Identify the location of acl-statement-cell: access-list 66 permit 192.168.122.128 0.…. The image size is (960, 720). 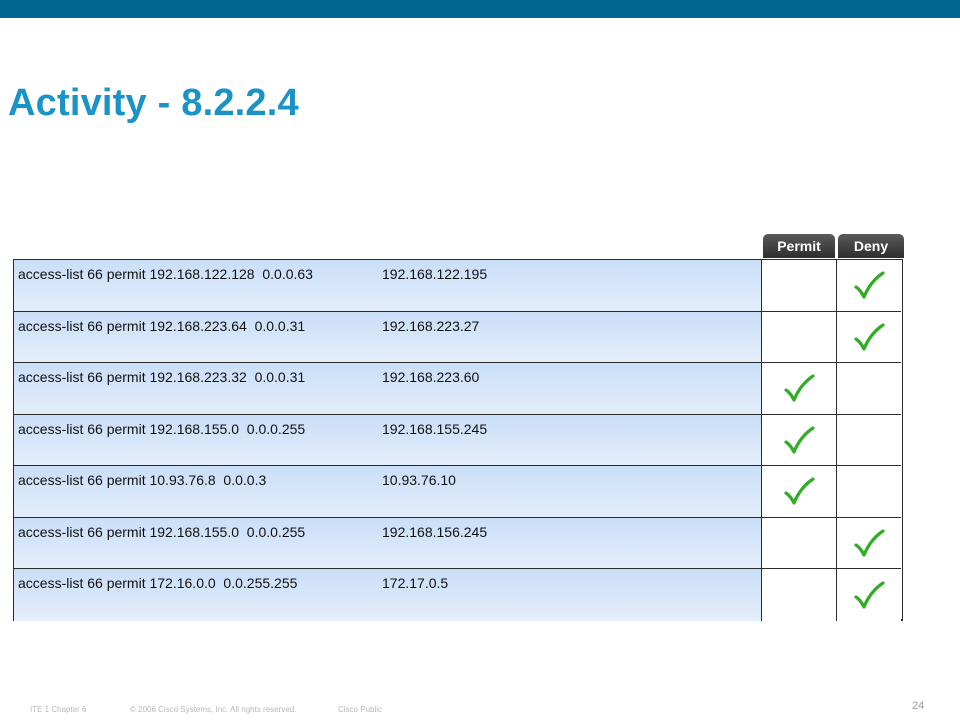
(388, 285).